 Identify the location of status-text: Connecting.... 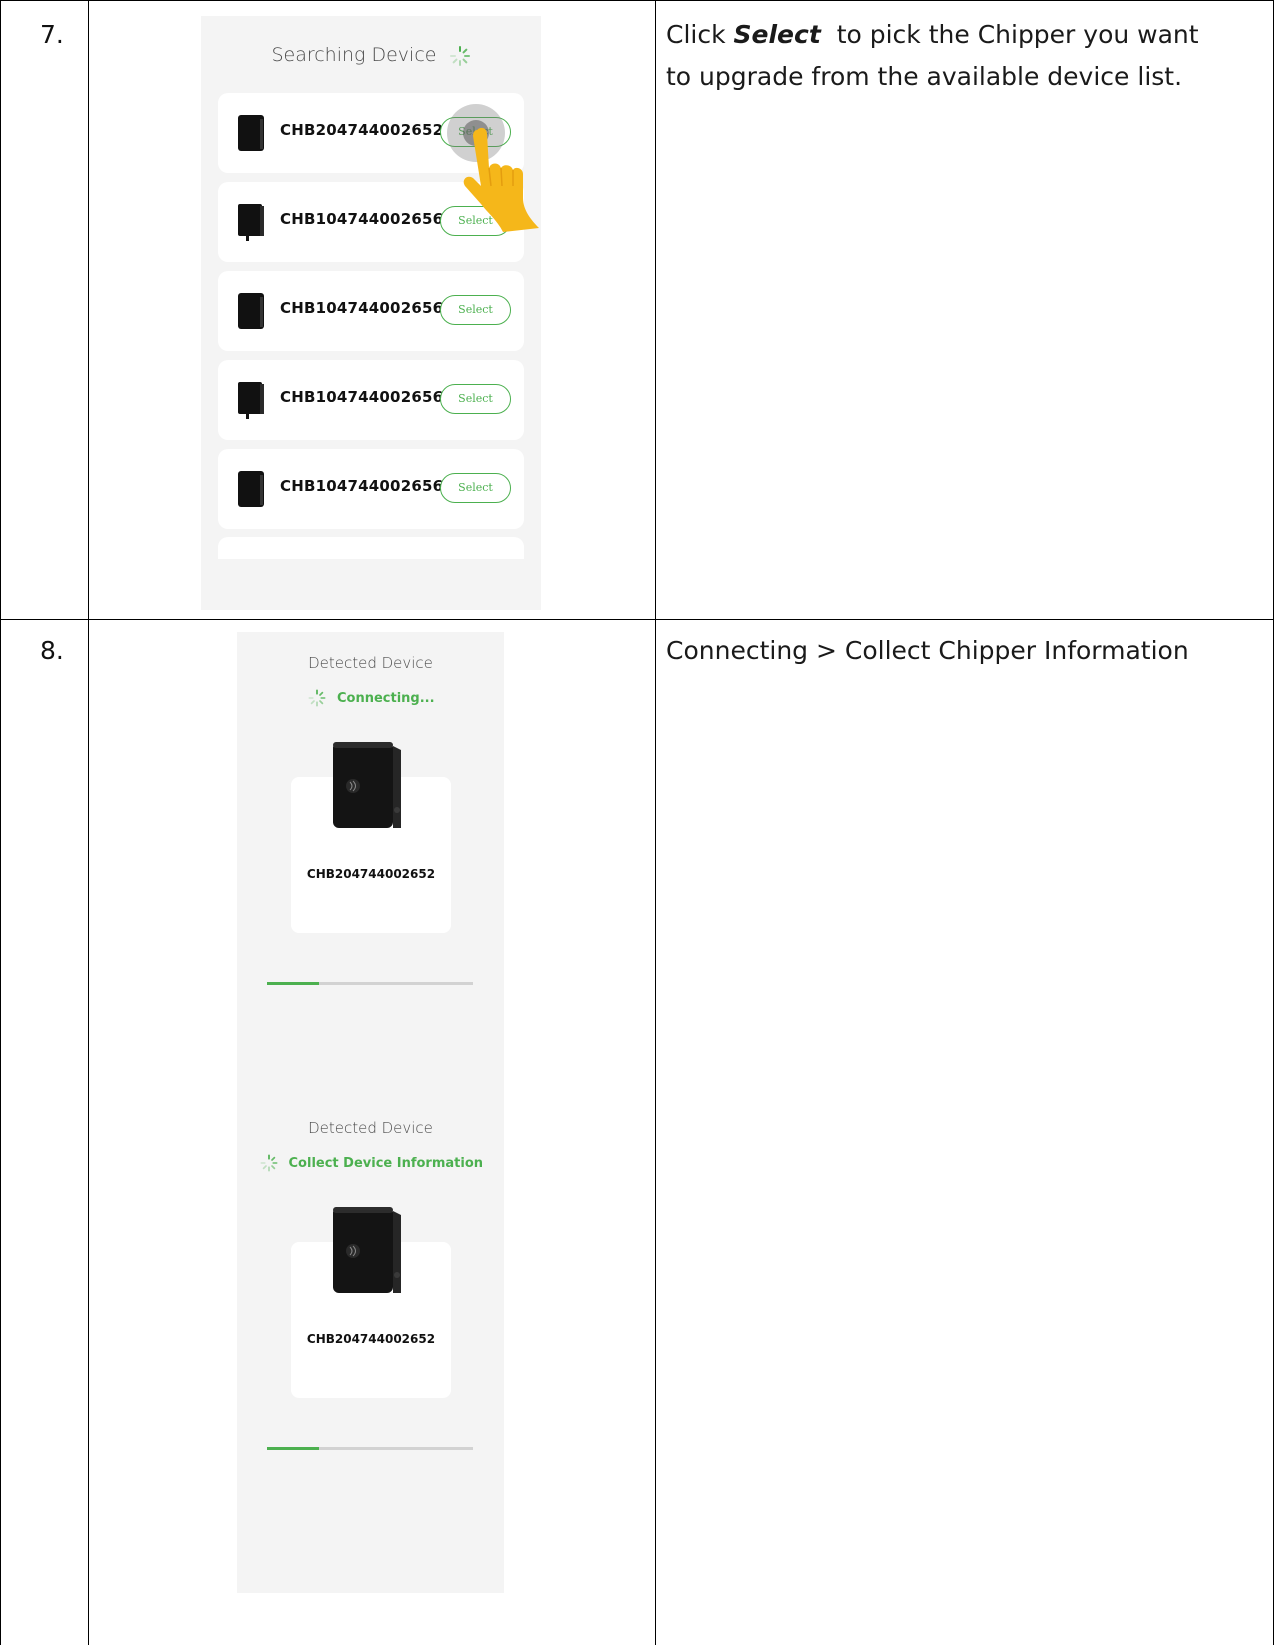
(385, 698).